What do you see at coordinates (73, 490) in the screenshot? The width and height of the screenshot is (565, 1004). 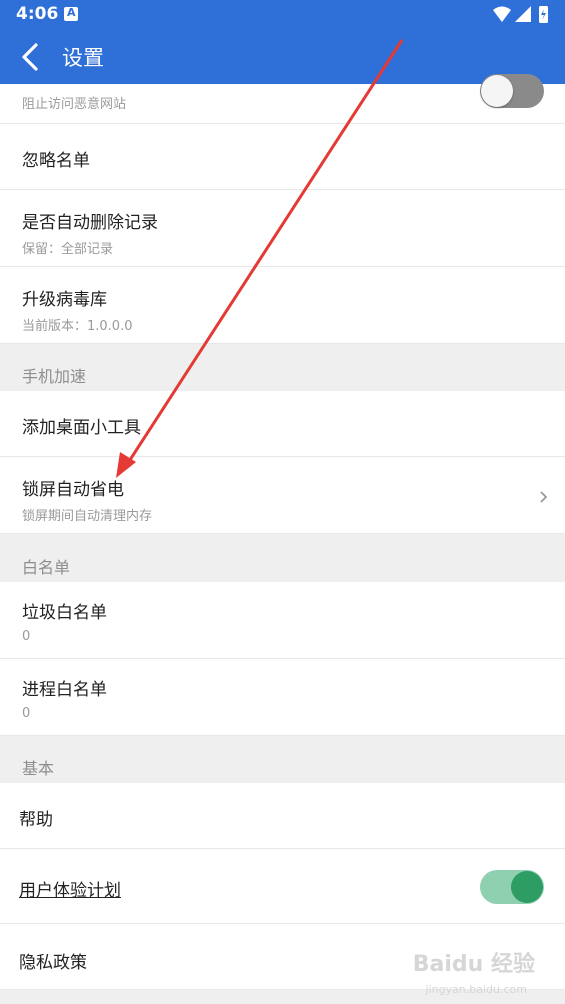 I see `lock-power-title: 锁屏自动省电` at bounding box center [73, 490].